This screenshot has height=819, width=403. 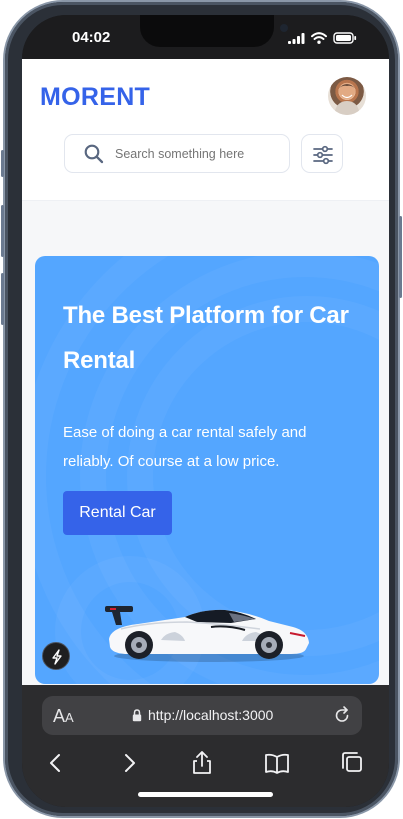 I want to click on back-button, so click(x=58, y=765).